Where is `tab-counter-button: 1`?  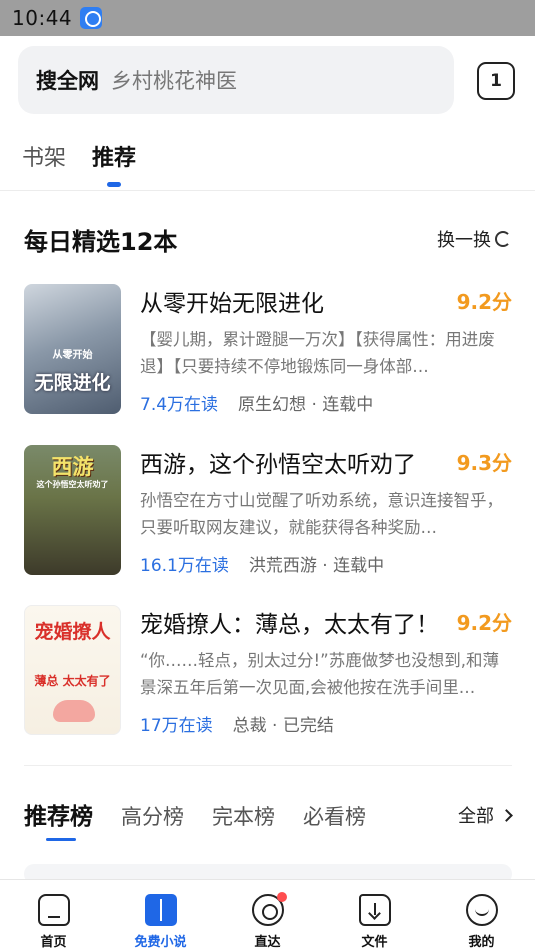 tab-counter-button: 1 is located at coordinates (496, 81).